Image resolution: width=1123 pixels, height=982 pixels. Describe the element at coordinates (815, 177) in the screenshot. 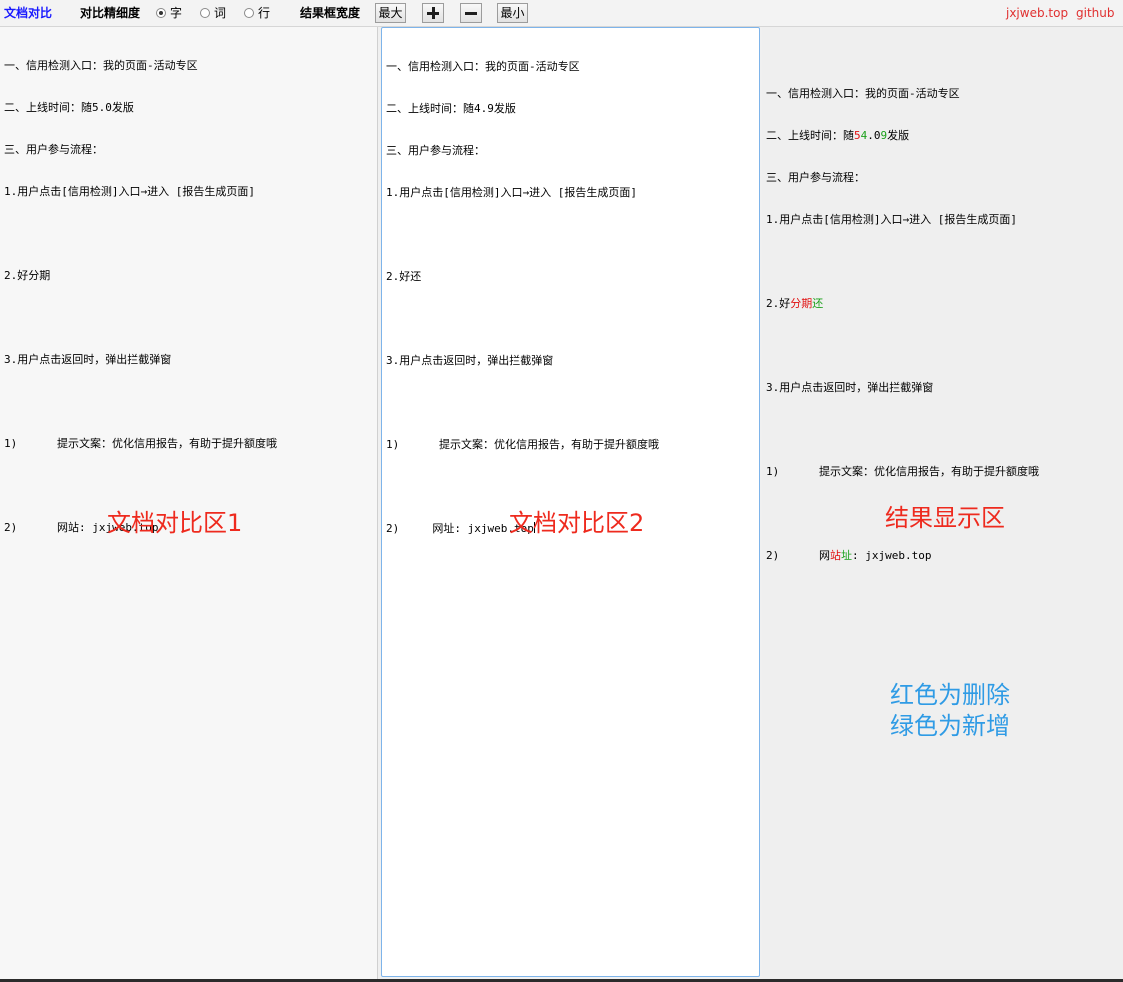

I see `result-line: 三、用户参与流程：` at that location.